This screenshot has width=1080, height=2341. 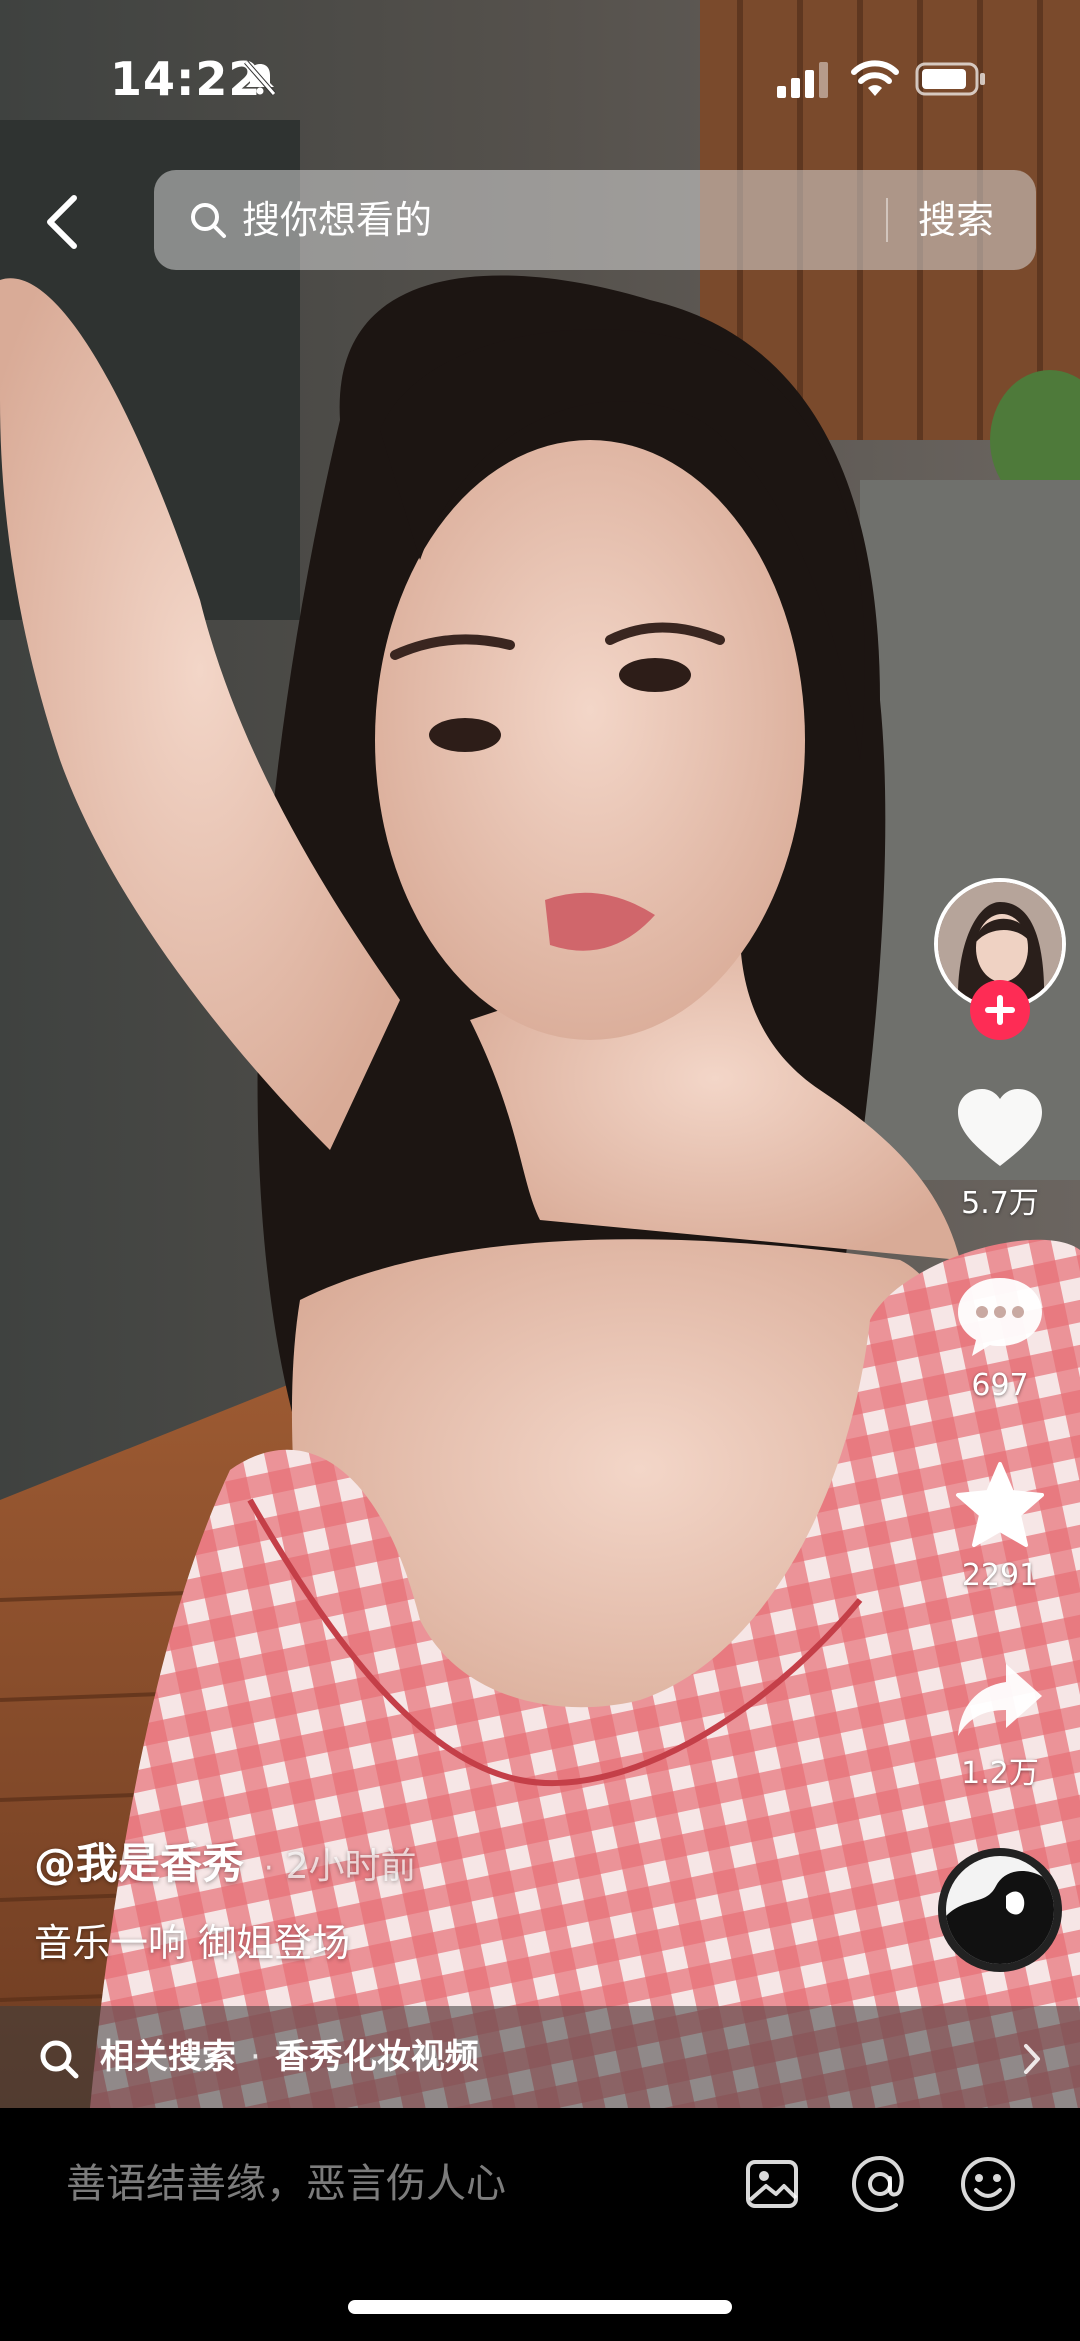 I want to click on search-input: 搜你想看的, so click(x=337, y=220).